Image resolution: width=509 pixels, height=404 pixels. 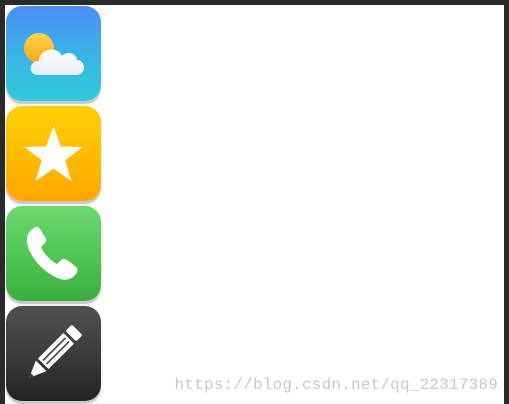 I want to click on pencil-icon, so click(x=55, y=351).